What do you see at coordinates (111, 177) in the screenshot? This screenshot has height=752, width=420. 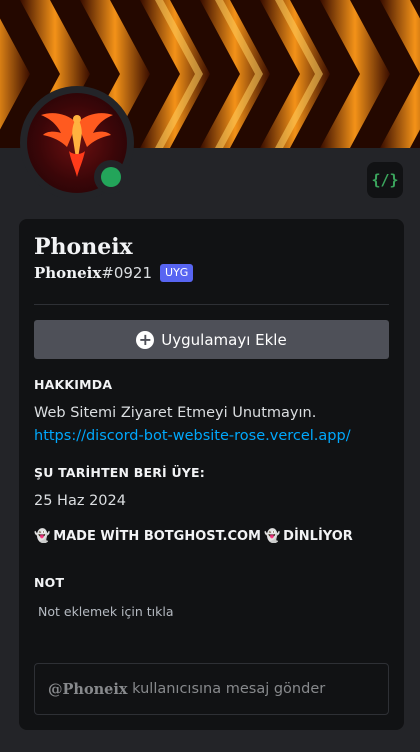 I see `online-status-icon` at bounding box center [111, 177].